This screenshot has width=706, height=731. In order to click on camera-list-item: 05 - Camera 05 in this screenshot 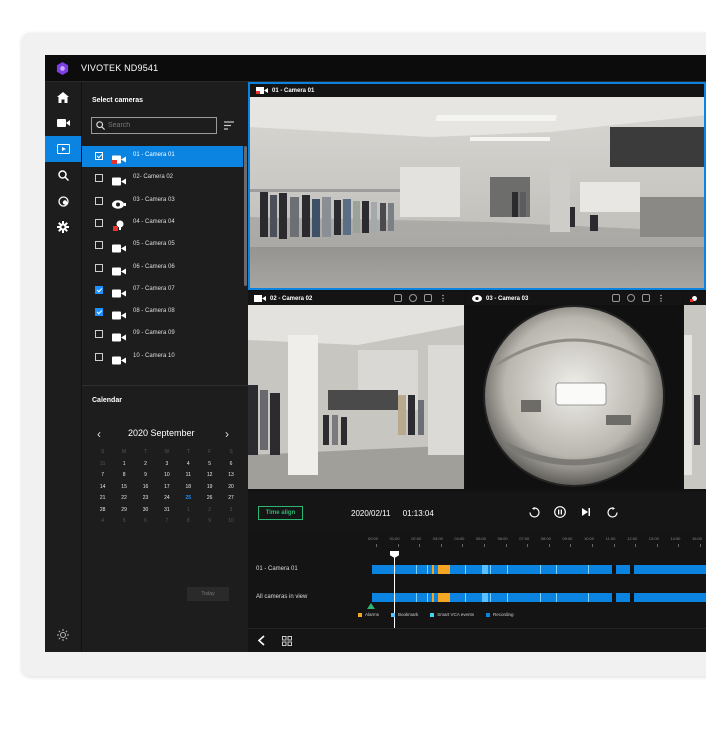, I will do `click(162, 245)`.